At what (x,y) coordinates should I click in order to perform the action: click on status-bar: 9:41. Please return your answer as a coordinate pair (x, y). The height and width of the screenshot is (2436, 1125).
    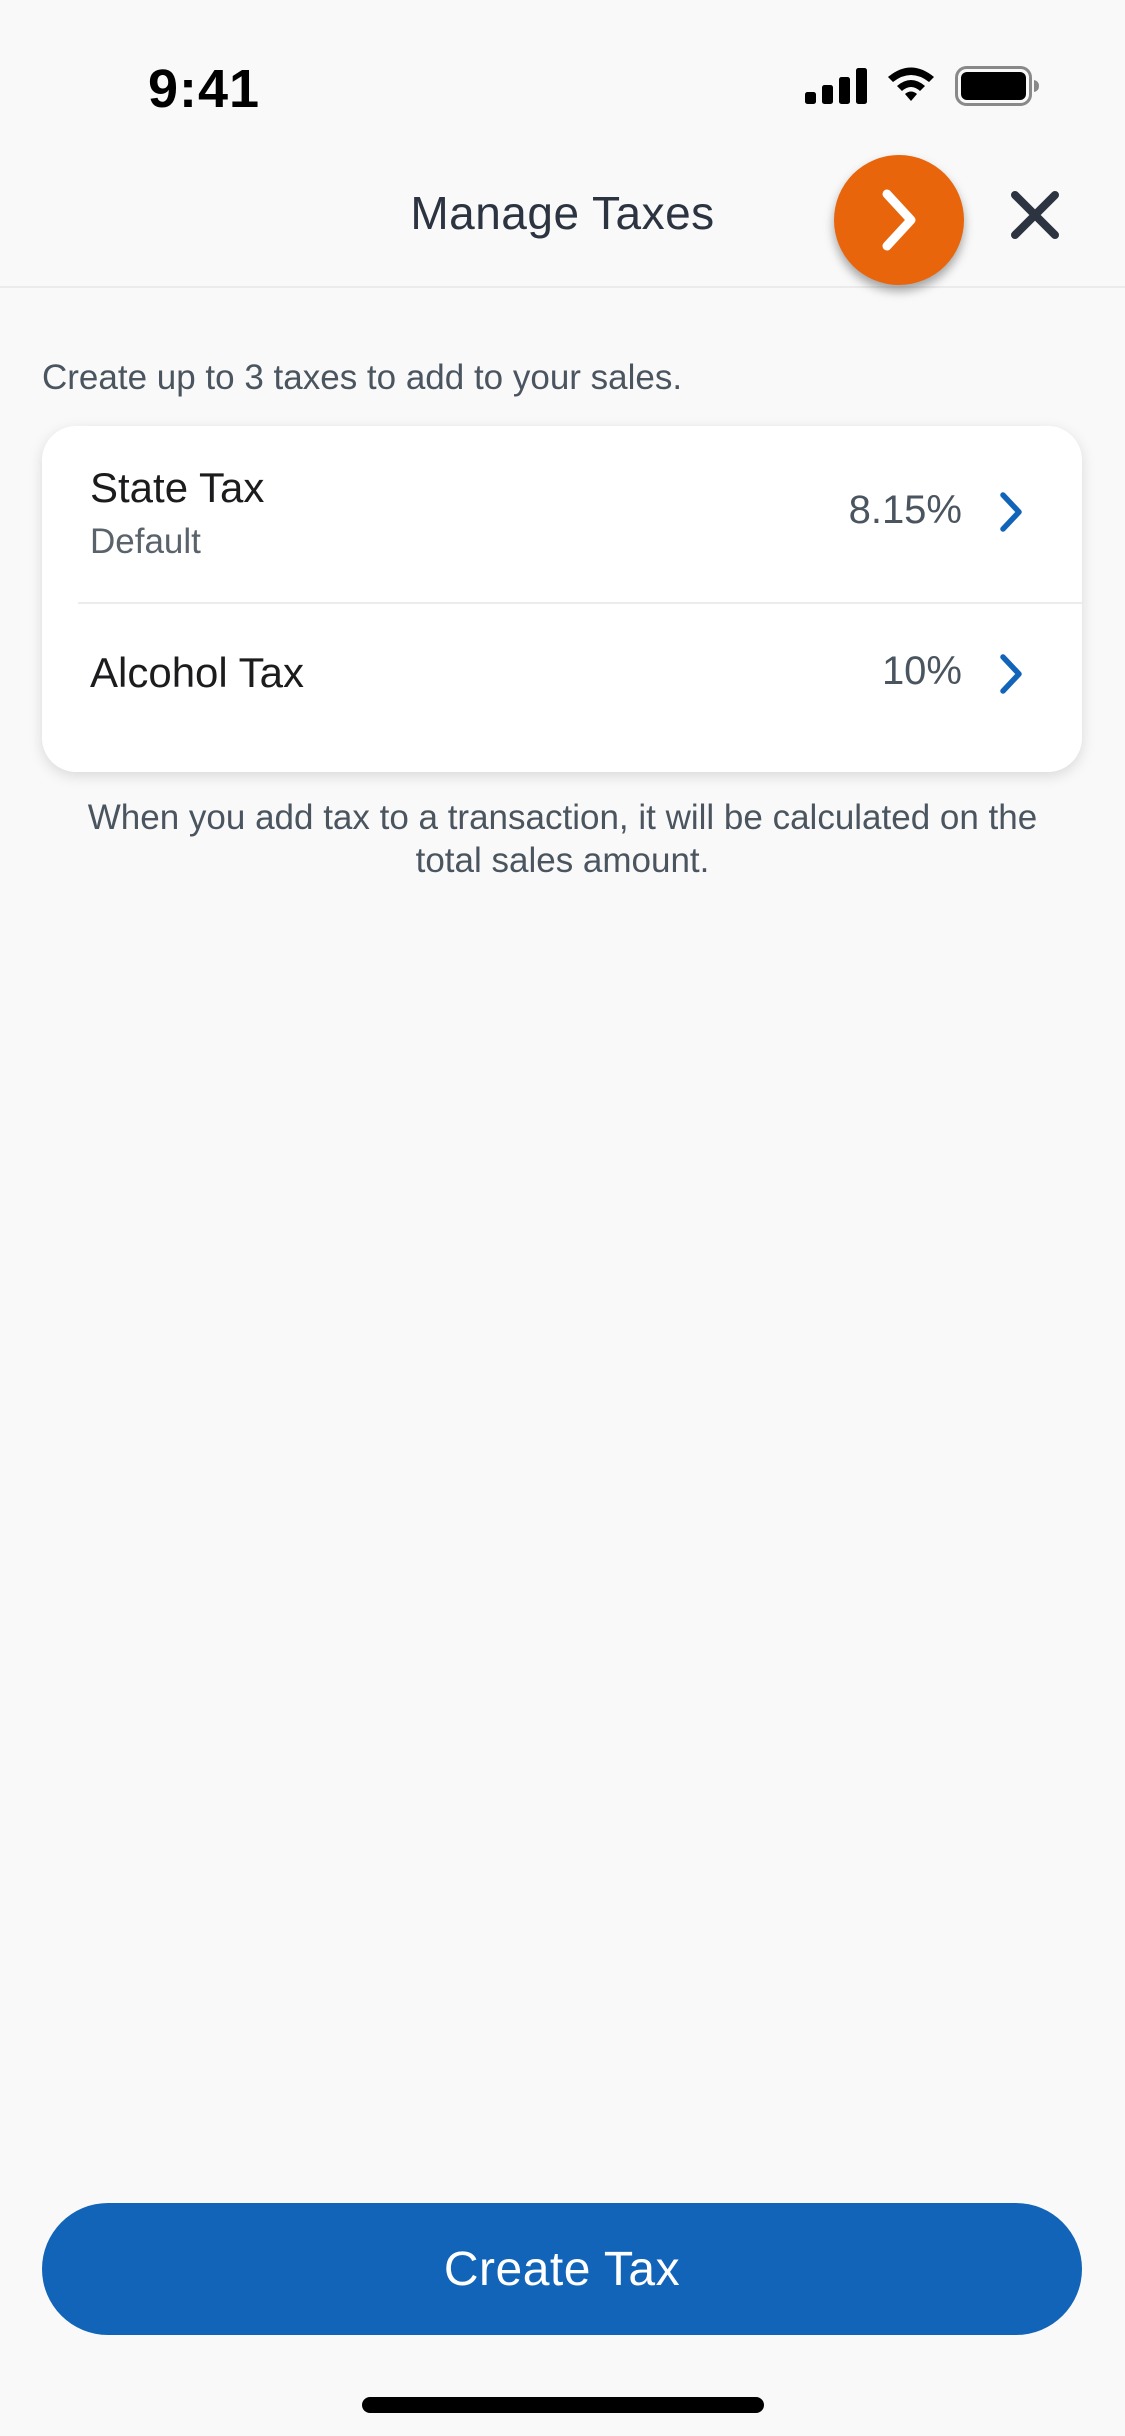
    Looking at the image, I should click on (562, 75).